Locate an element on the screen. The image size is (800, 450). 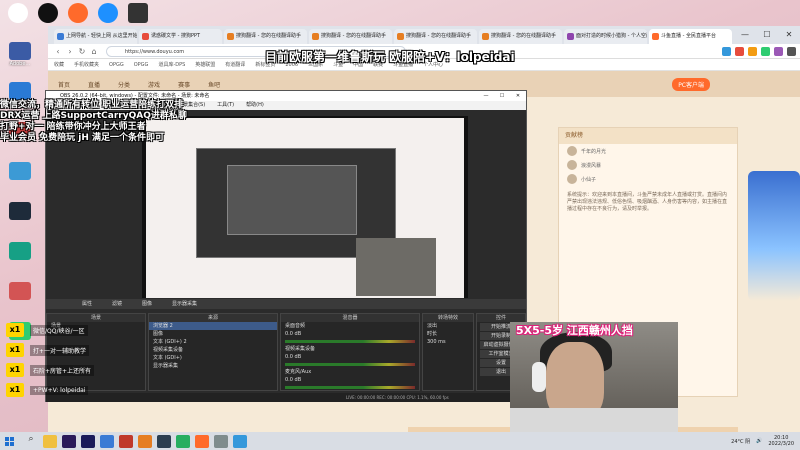
dock-row: 桌面音频 is located at coordinates (350, 326).